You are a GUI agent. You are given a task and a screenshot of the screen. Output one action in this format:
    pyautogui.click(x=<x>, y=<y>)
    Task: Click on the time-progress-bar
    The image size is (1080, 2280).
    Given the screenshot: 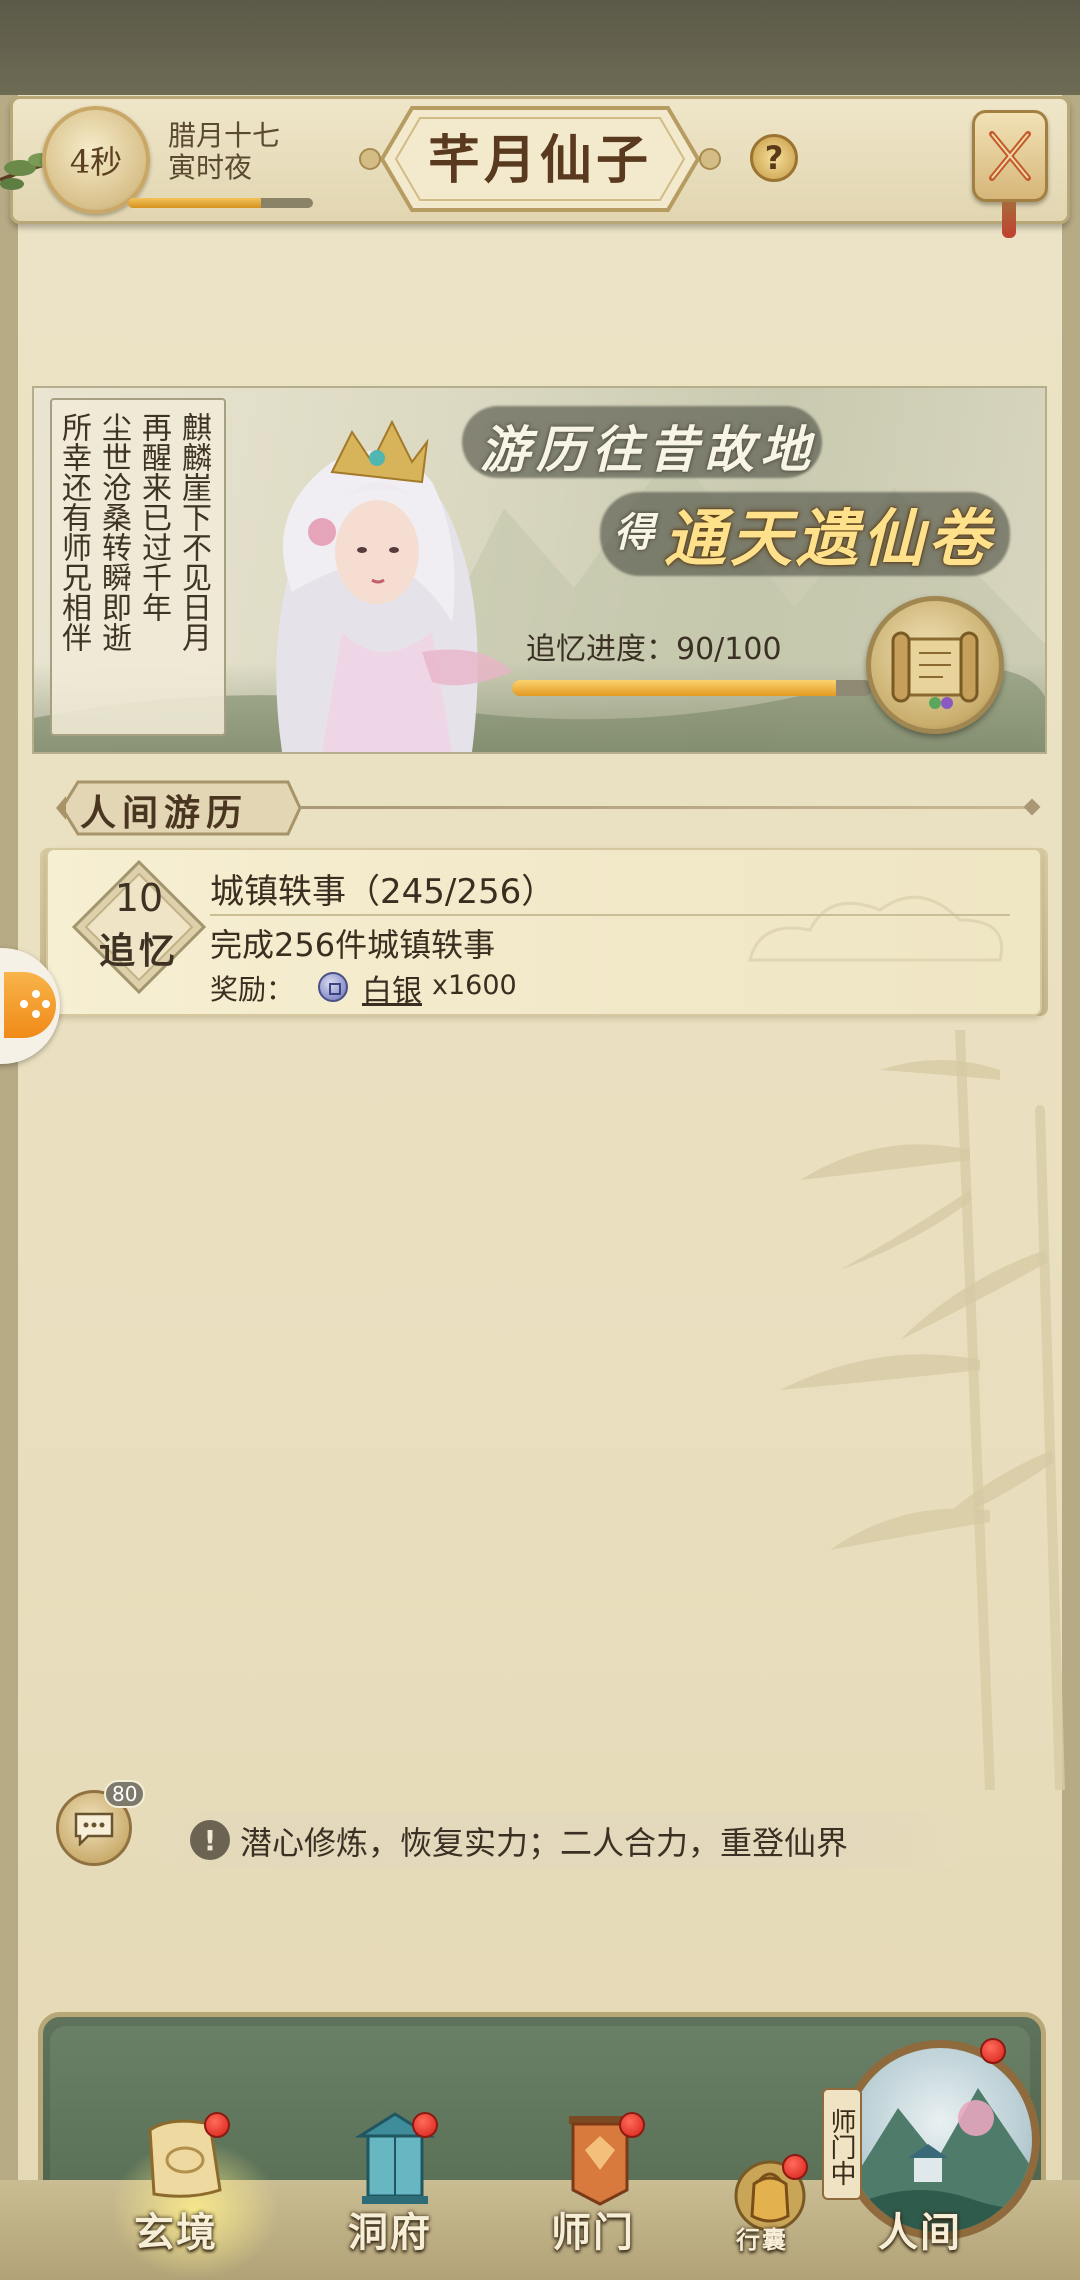 What is the action you would take?
    pyautogui.click(x=220, y=203)
    